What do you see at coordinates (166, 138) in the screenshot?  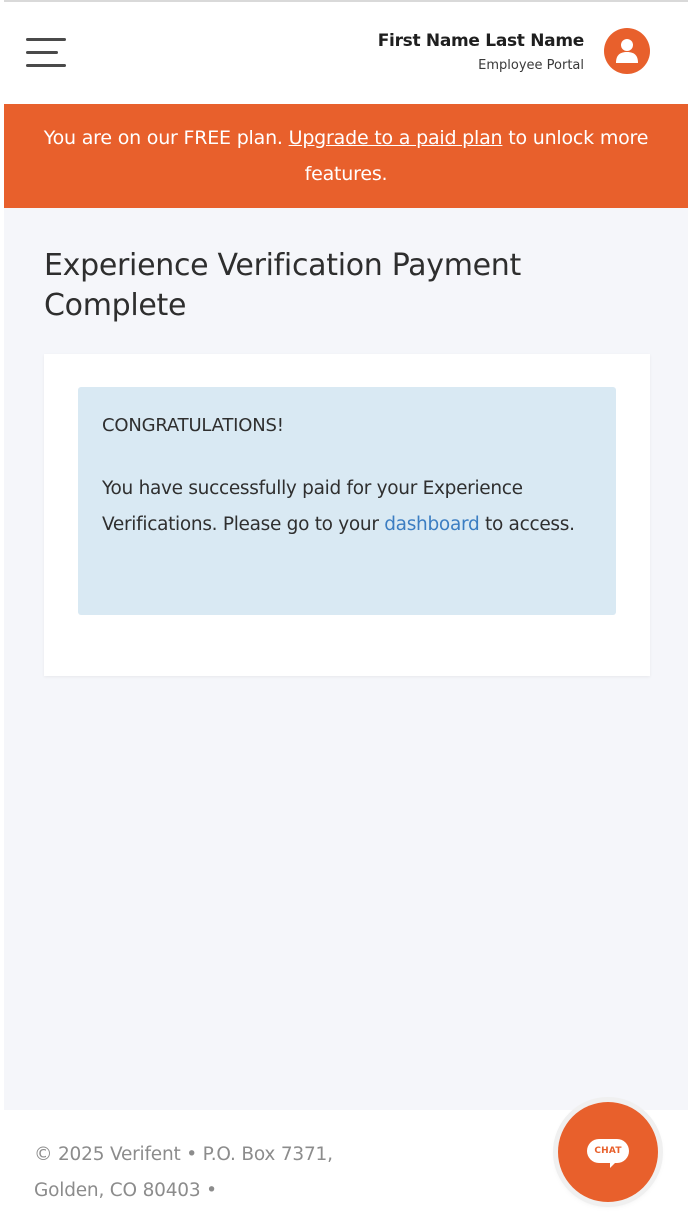 I see `banner-text-before: You are on our FREE plan.` at bounding box center [166, 138].